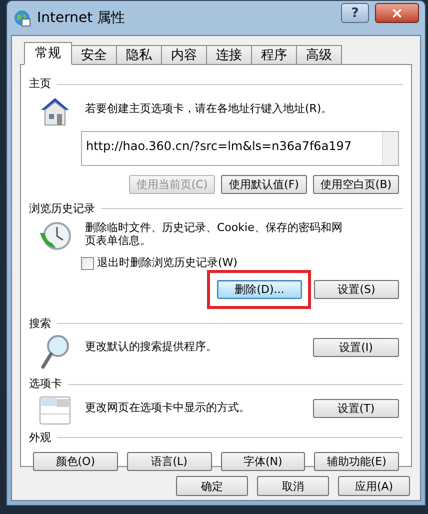 This screenshot has width=428, height=514. What do you see at coordinates (212, 486) in the screenshot?
I see `button: 确定` at bounding box center [212, 486].